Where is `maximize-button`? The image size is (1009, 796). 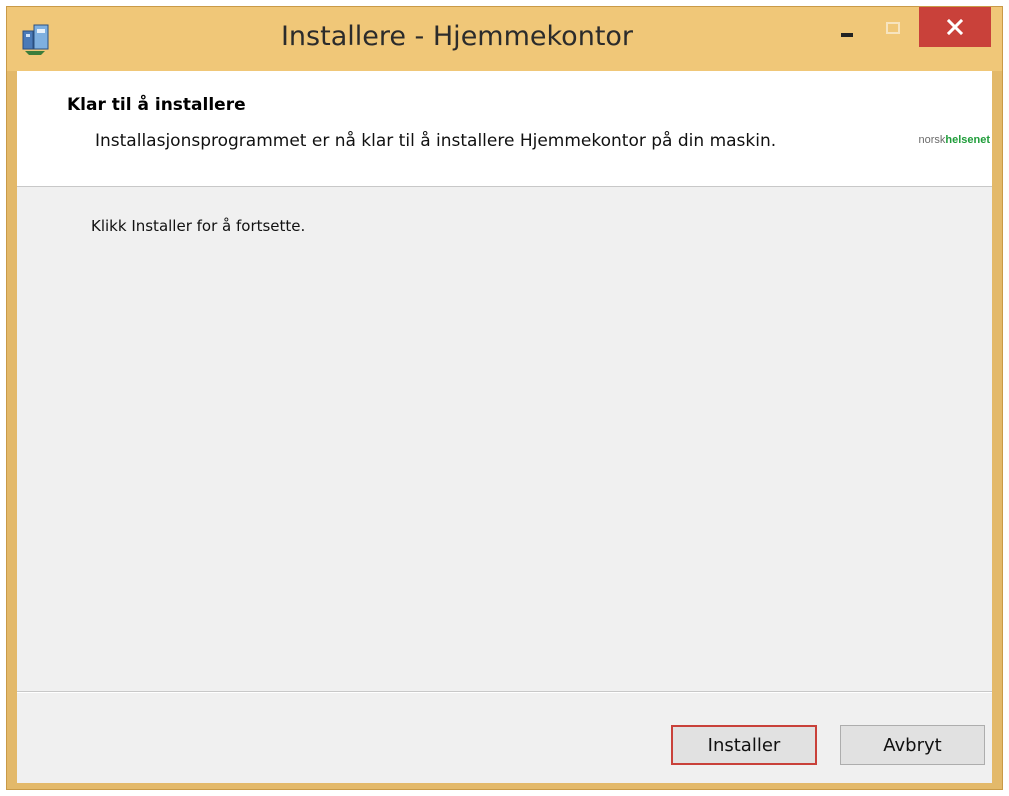 maximize-button is located at coordinates (893, 28).